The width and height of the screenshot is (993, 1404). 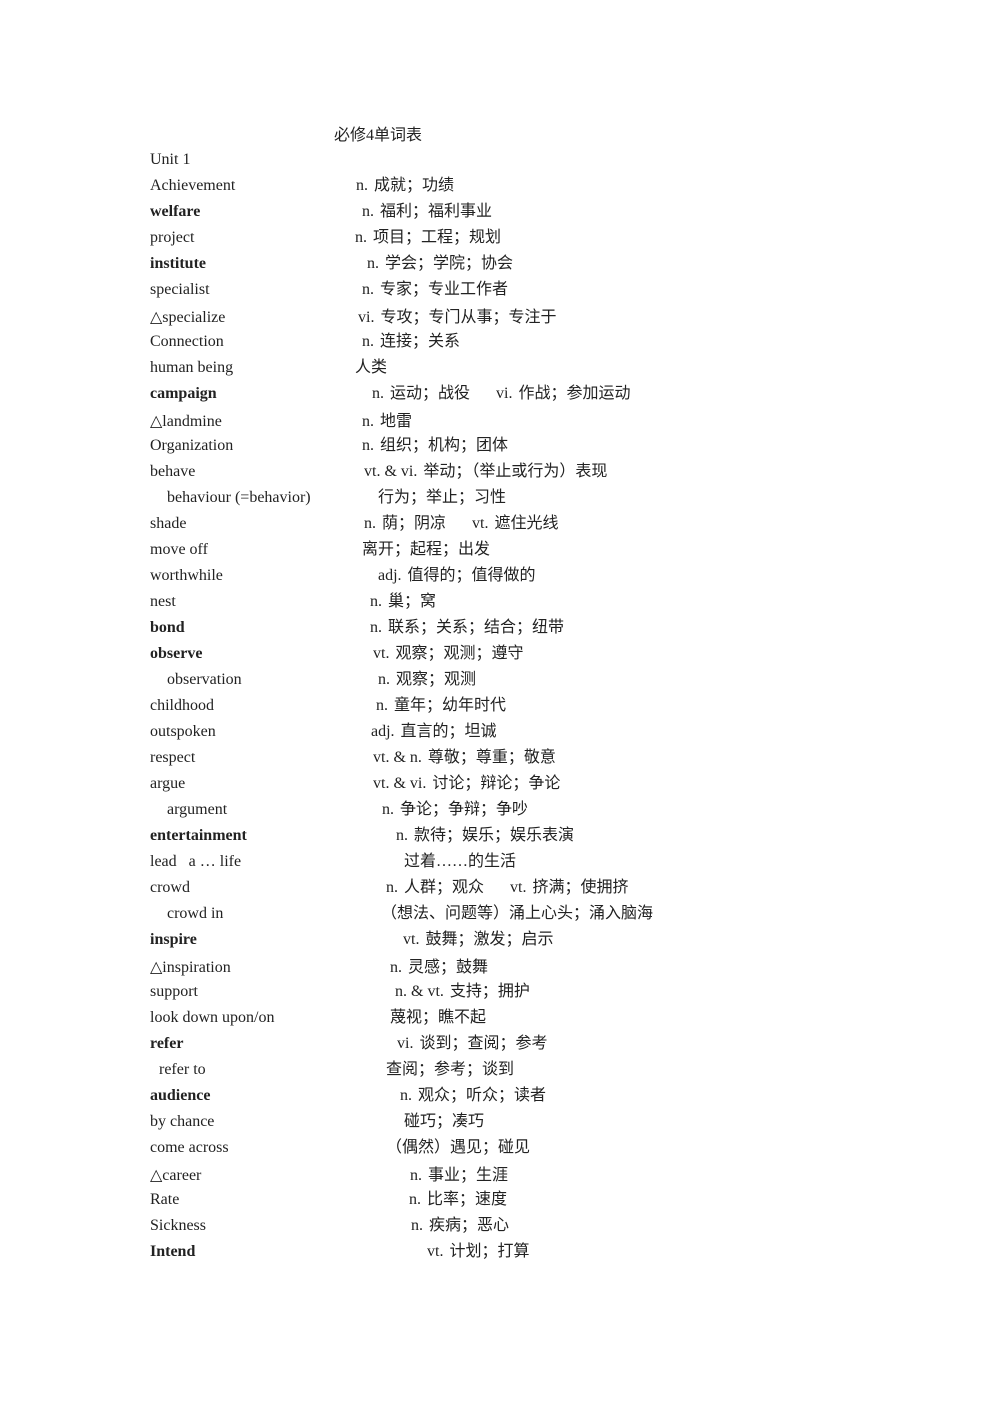 What do you see at coordinates (494, 835) in the screenshot?
I see `meaning: 款待；娱乐；娱乐表演` at bounding box center [494, 835].